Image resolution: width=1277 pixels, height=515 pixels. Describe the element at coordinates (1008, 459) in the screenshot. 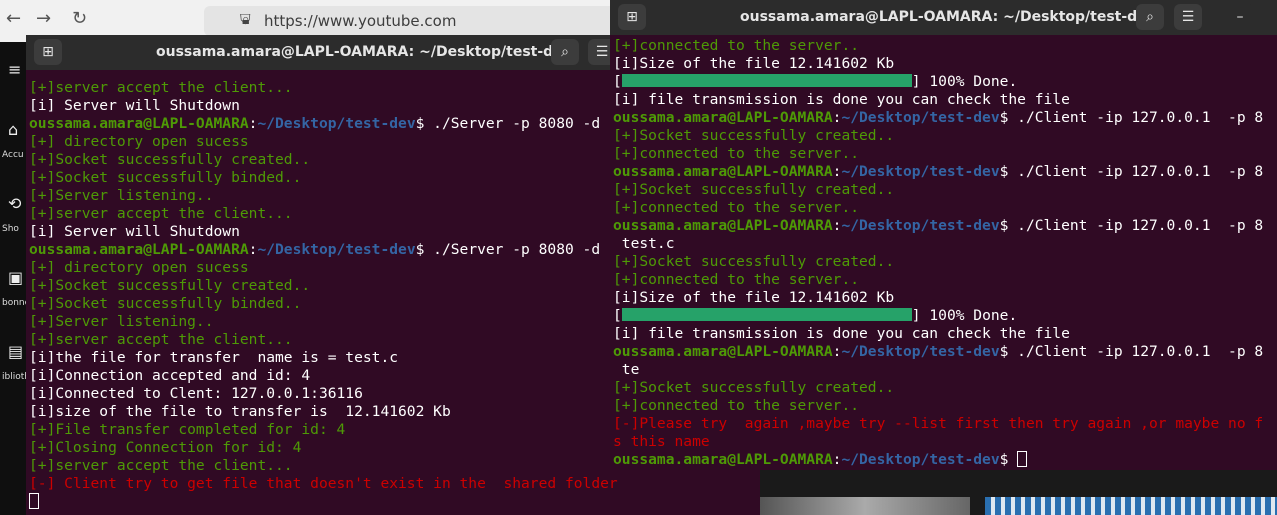

I see `command-text: $` at that location.